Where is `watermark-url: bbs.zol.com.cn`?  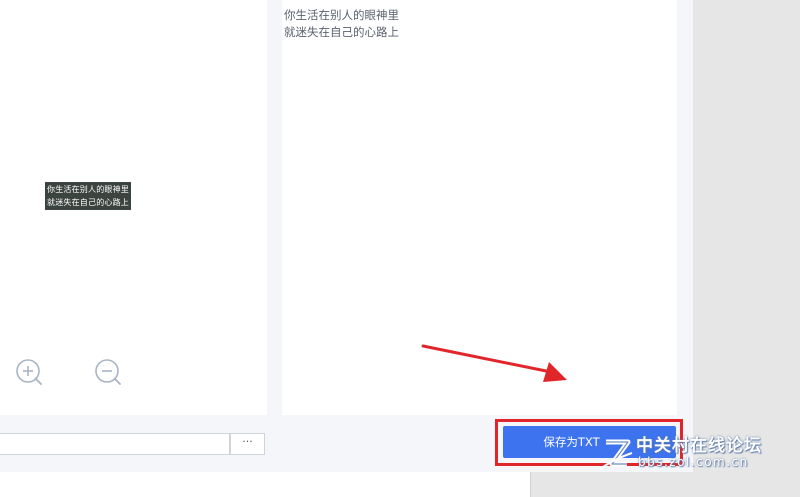
watermark-url: bbs.zol.com.cn is located at coordinates (693, 462).